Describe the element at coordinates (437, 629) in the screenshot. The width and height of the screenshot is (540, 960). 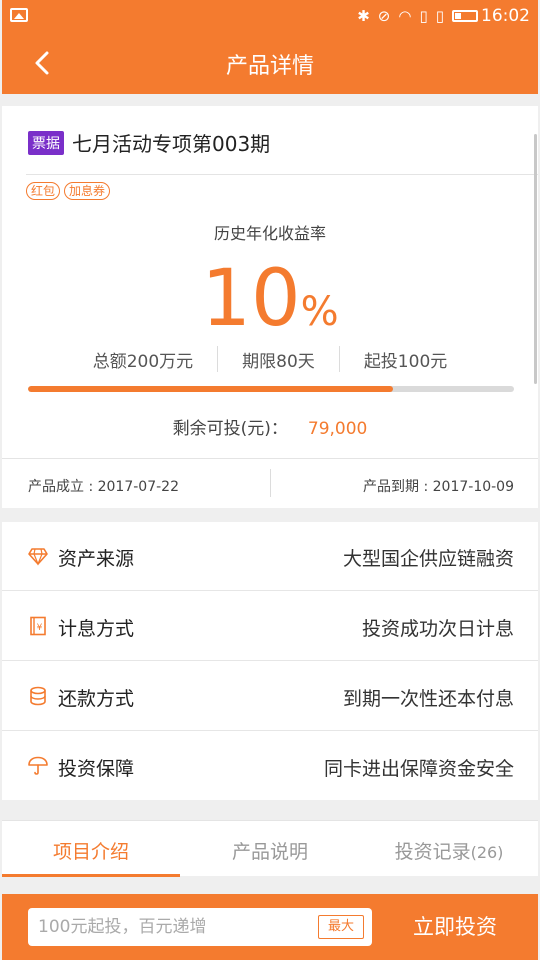
I see `info-value: 投资成功次日计息` at that location.